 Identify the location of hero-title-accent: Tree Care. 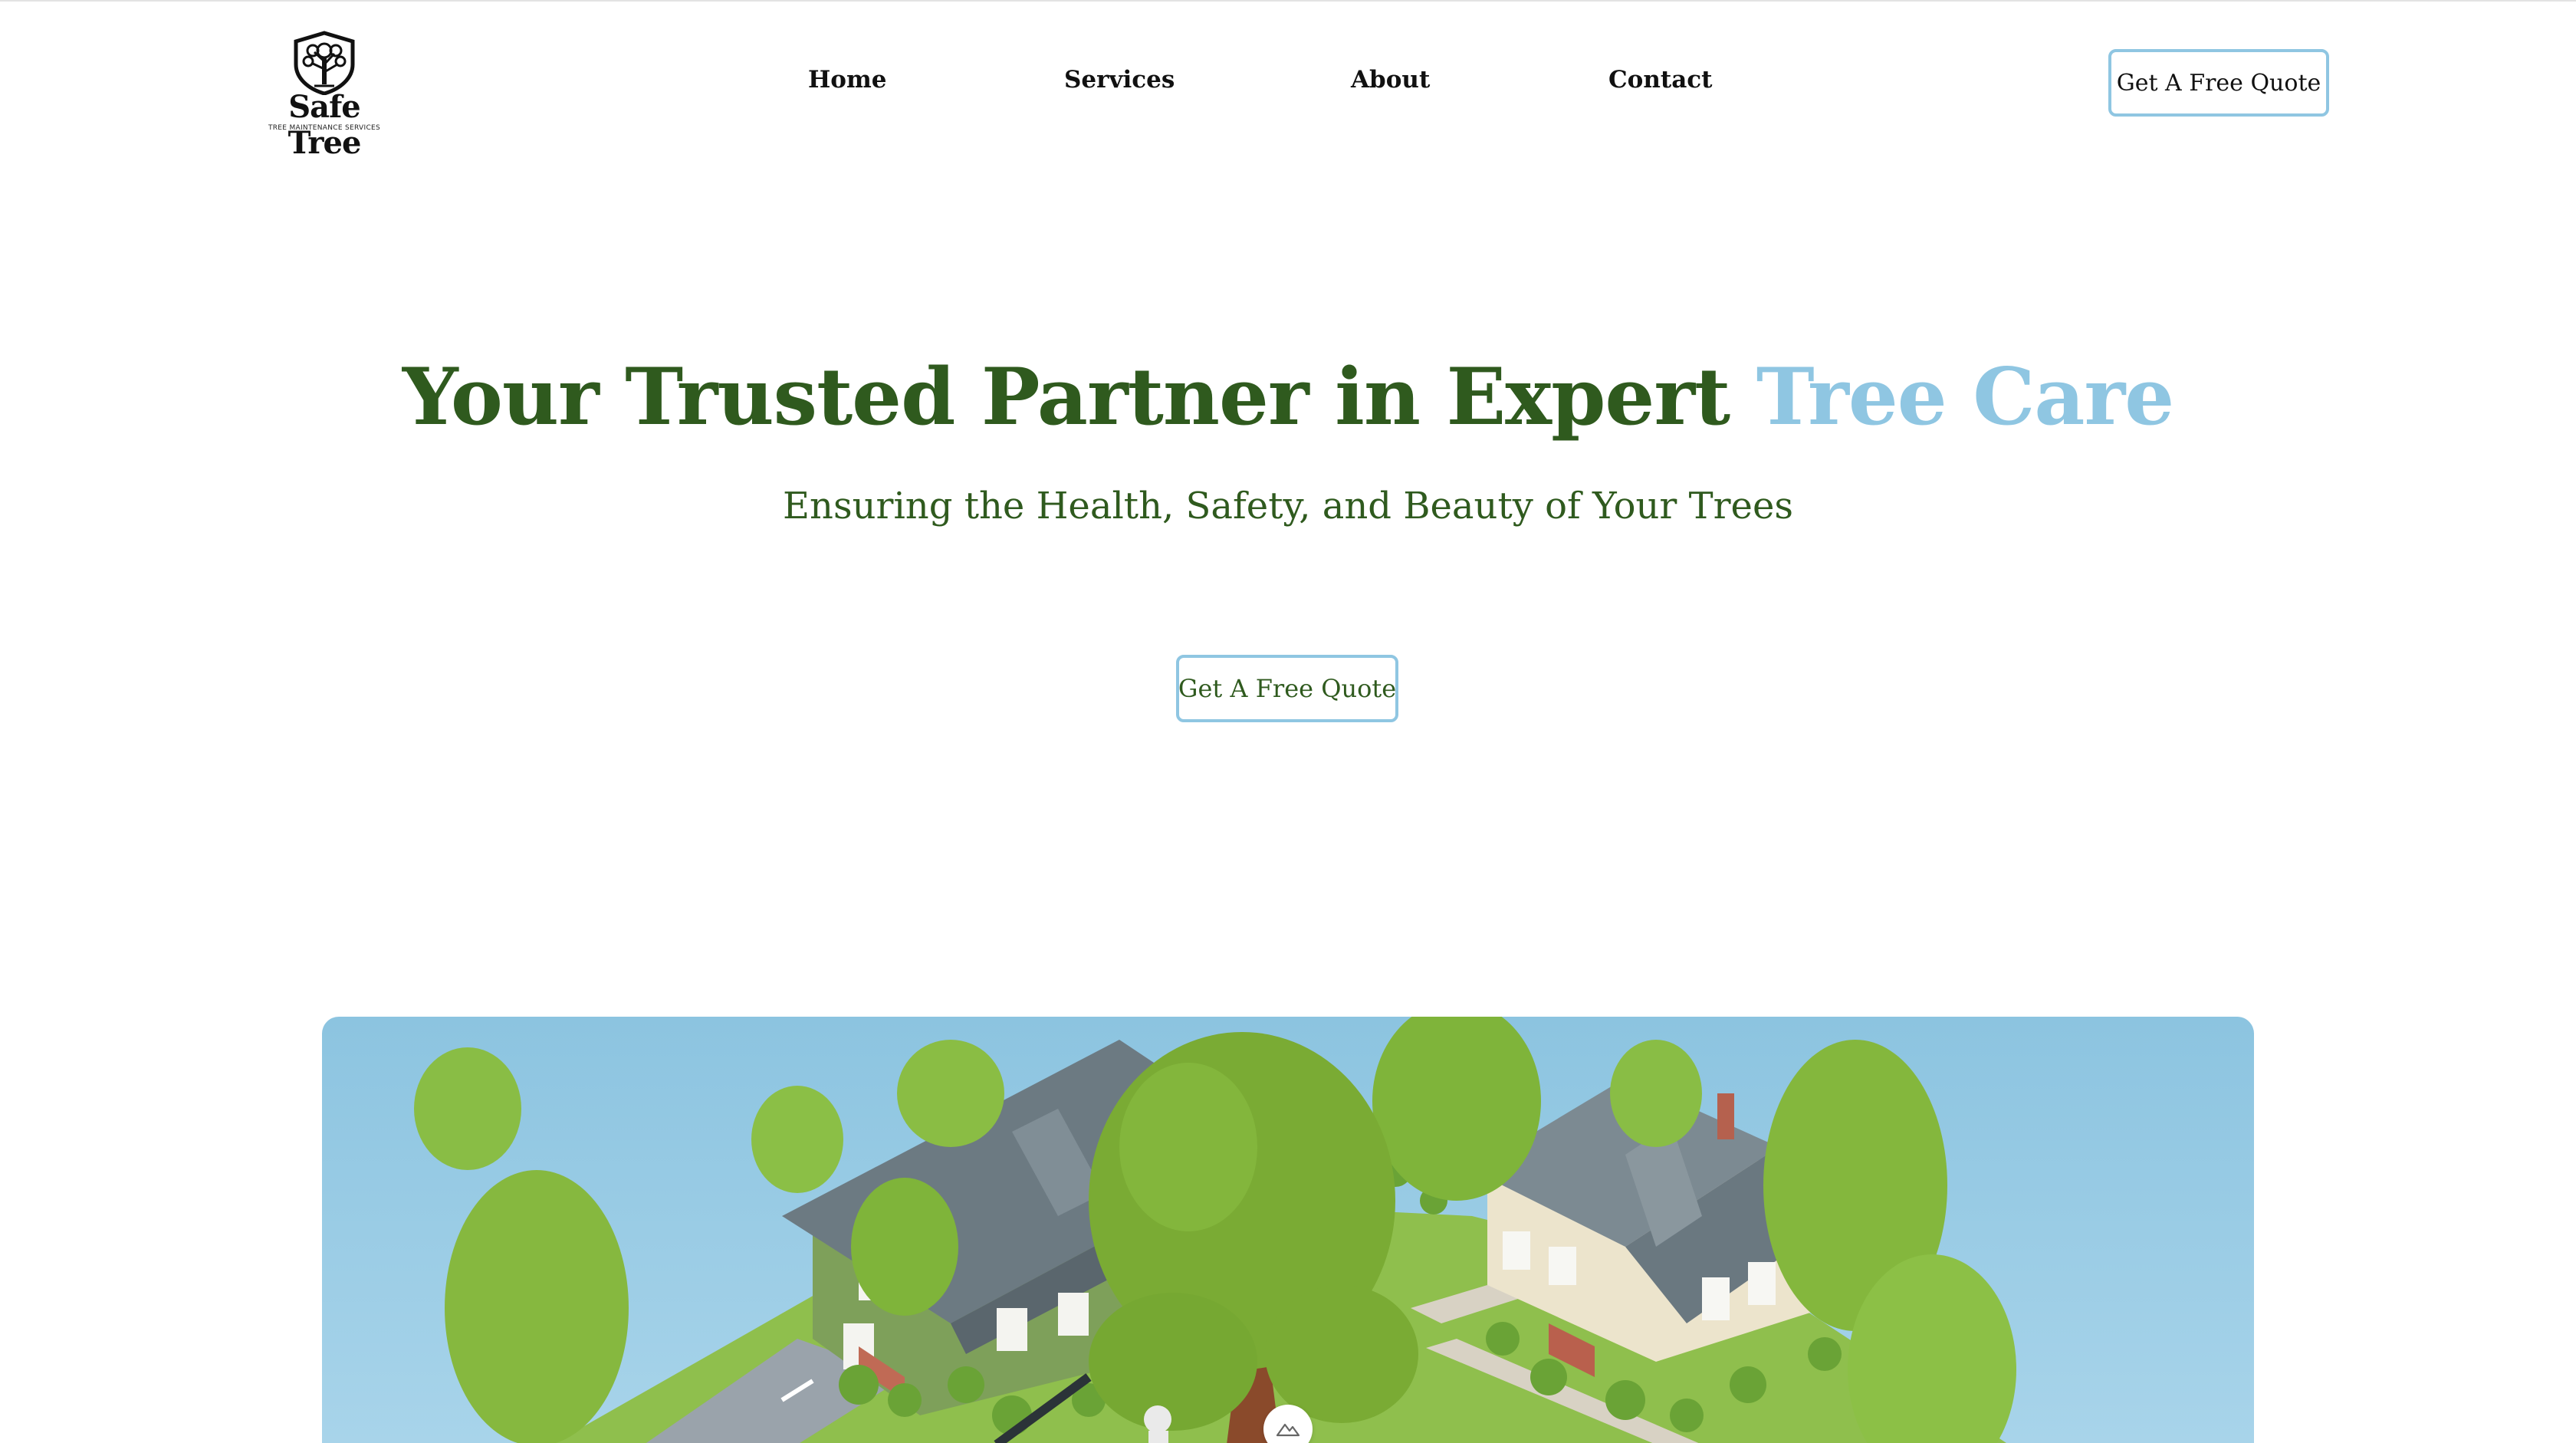
(1965, 397).